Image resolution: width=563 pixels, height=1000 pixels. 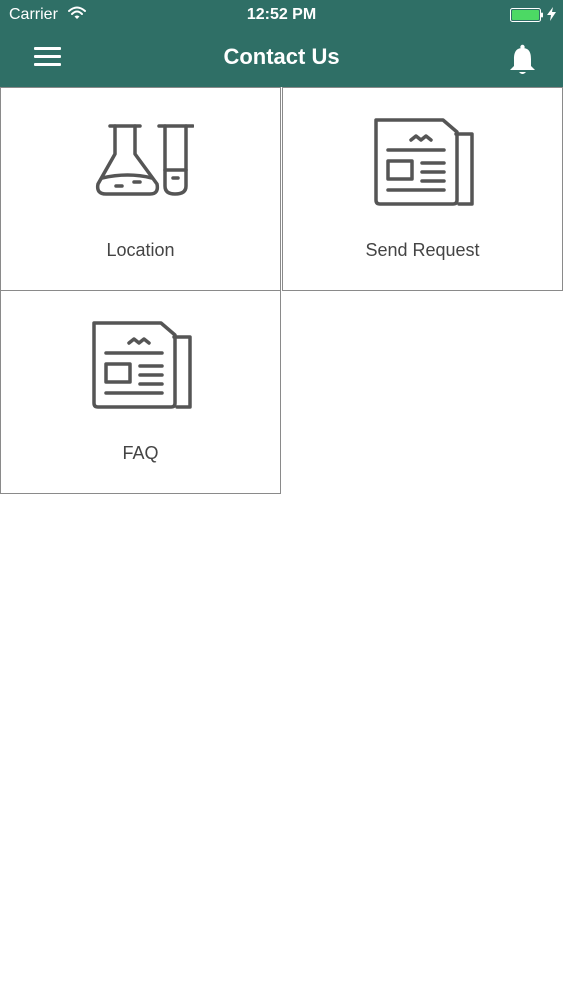 I want to click on send-request-tile: Send Request, so click(x=422, y=189).